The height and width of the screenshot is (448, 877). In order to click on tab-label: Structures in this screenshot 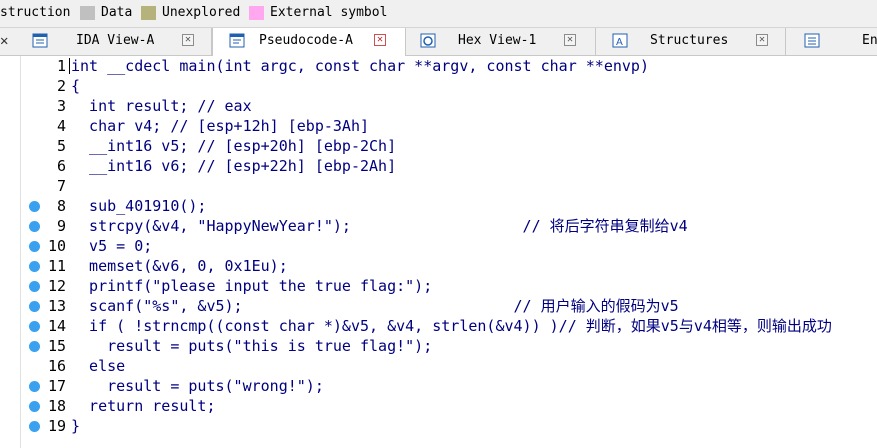, I will do `click(689, 40)`.